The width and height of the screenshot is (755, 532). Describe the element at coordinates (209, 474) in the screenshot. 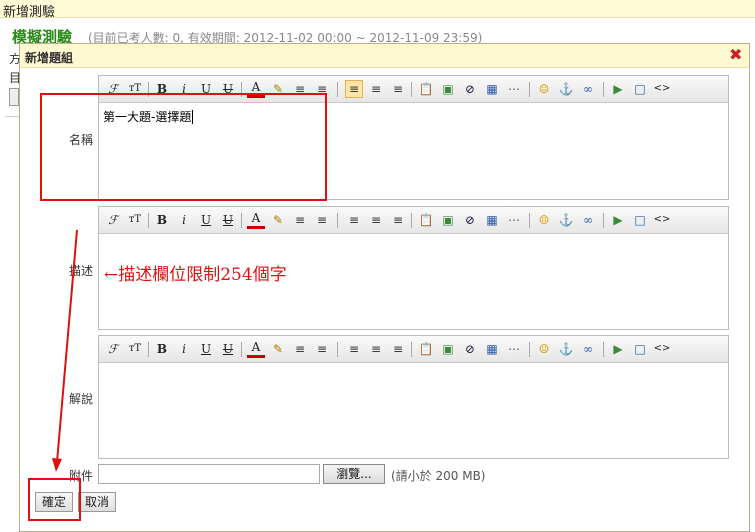

I see `attachment-file-field` at that location.